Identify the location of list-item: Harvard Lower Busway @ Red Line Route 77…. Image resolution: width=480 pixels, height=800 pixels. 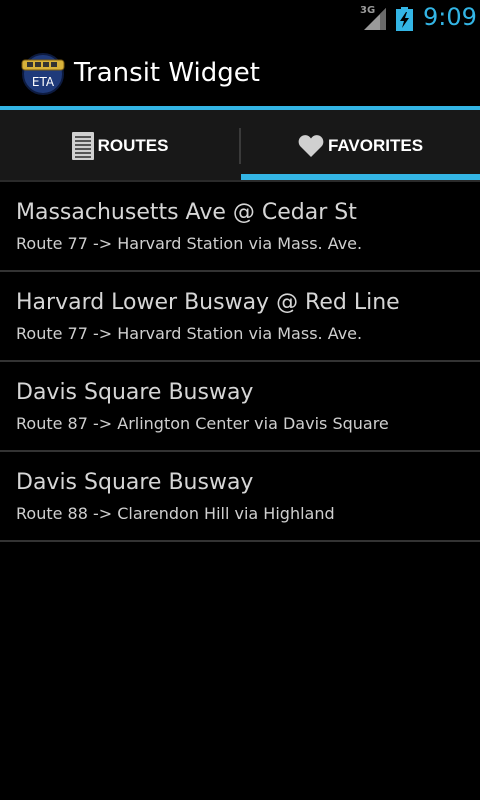
(240, 317).